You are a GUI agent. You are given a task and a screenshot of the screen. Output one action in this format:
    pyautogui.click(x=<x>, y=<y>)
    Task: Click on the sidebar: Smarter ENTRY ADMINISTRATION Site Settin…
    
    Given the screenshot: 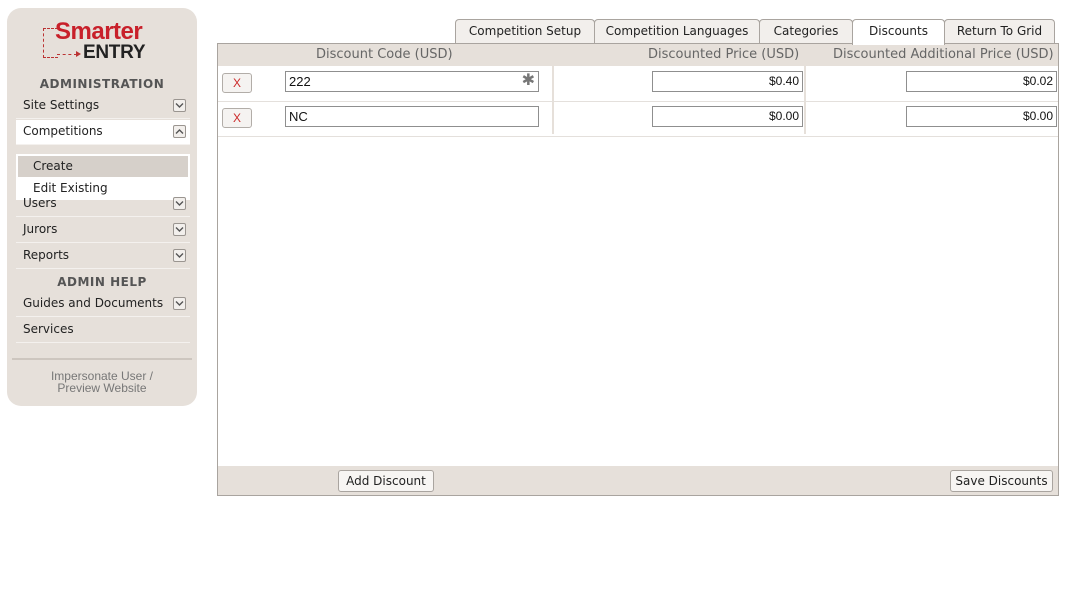 What is the action you would take?
    pyautogui.click(x=102, y=207)
    